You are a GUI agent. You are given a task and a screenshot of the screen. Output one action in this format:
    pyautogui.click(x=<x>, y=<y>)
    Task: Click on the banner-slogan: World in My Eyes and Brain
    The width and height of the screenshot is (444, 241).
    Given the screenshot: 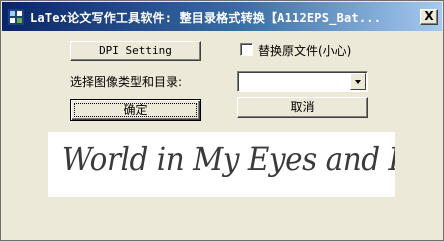 What is the action you would take?
    pyautogui.click(x=228, y=159)
    